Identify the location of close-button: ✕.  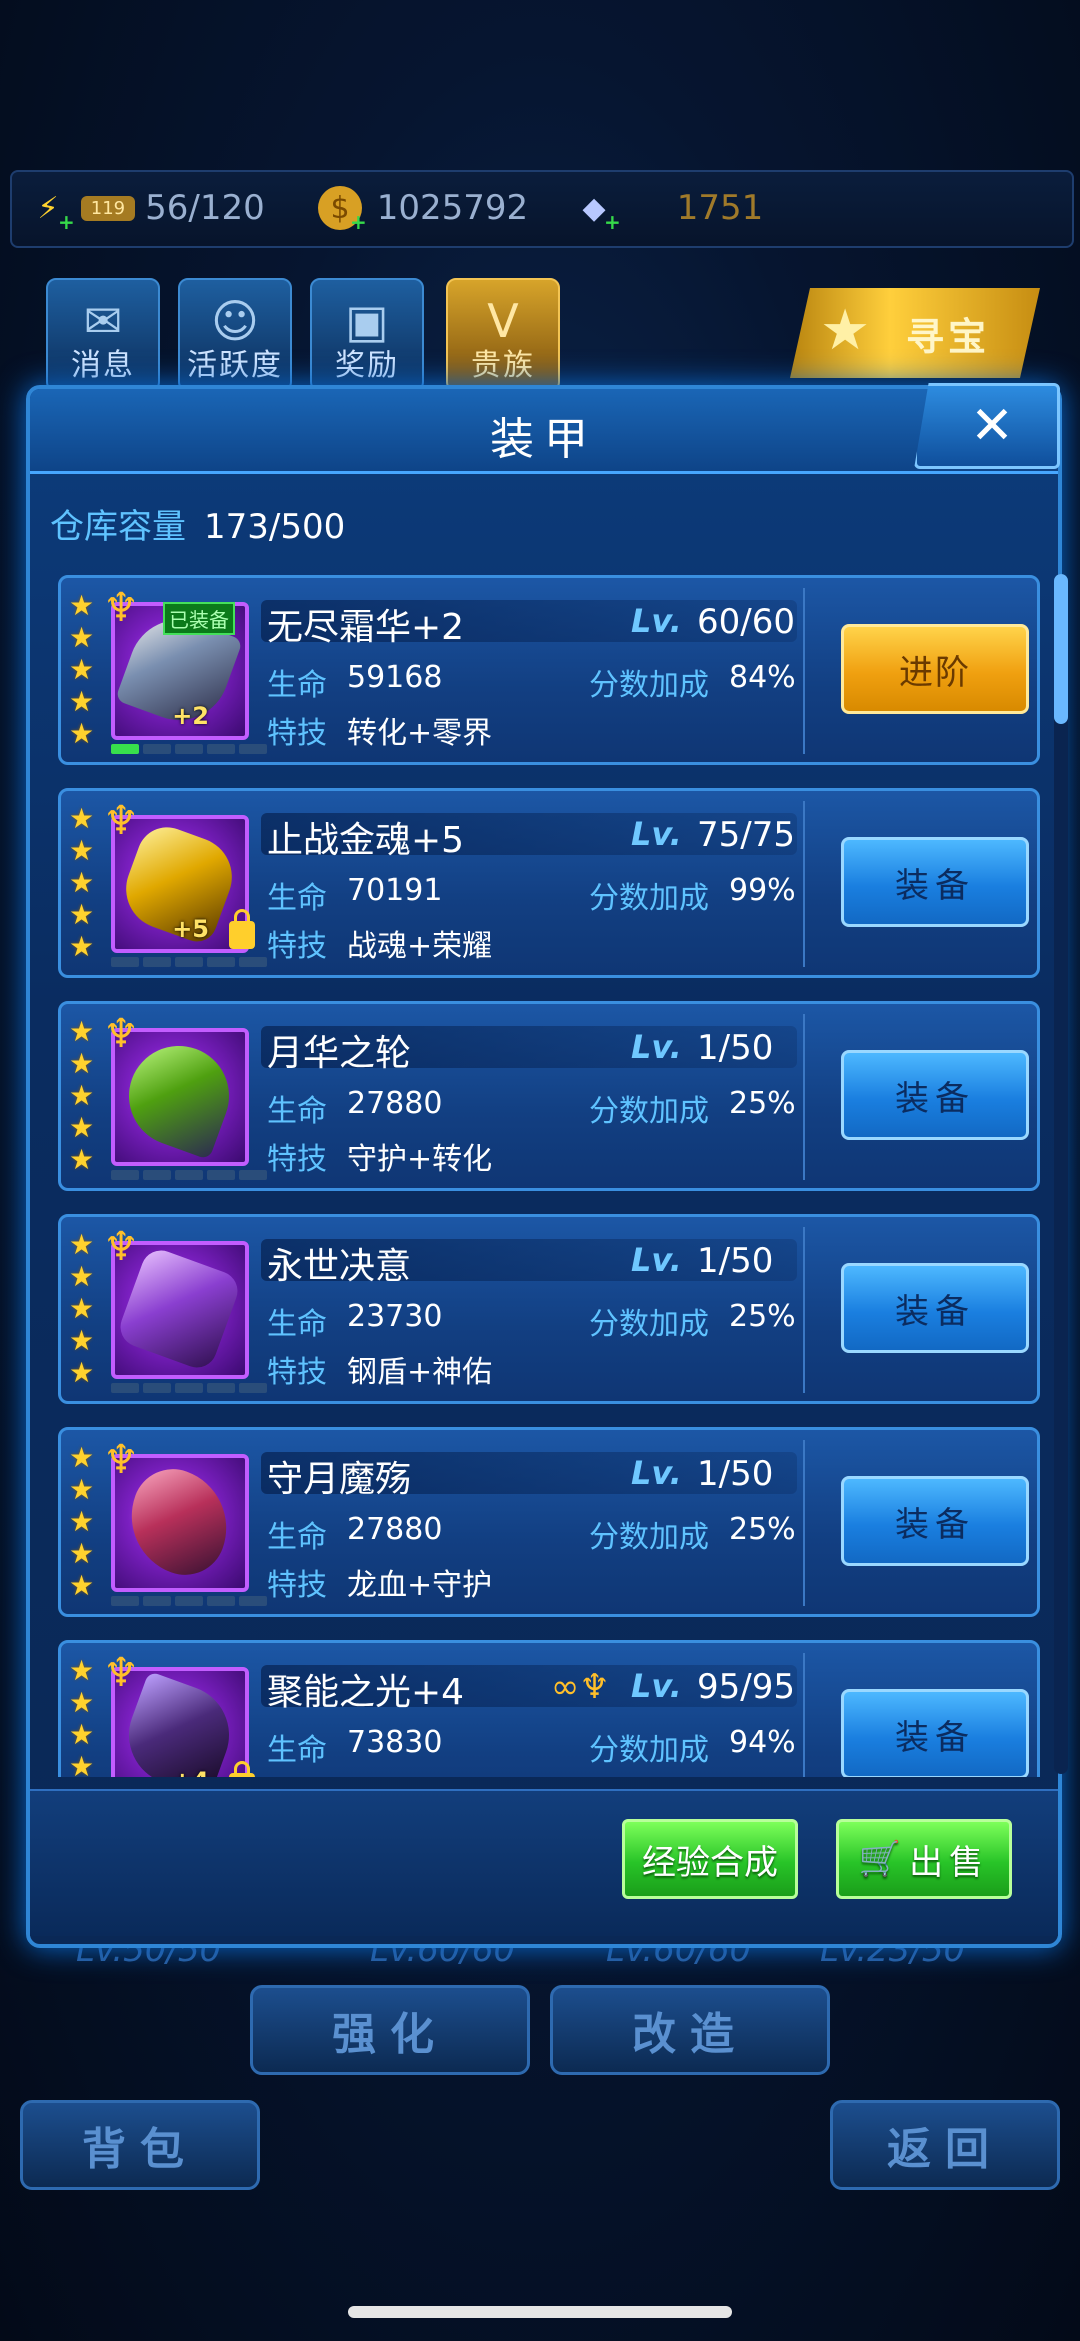
(987, 426).